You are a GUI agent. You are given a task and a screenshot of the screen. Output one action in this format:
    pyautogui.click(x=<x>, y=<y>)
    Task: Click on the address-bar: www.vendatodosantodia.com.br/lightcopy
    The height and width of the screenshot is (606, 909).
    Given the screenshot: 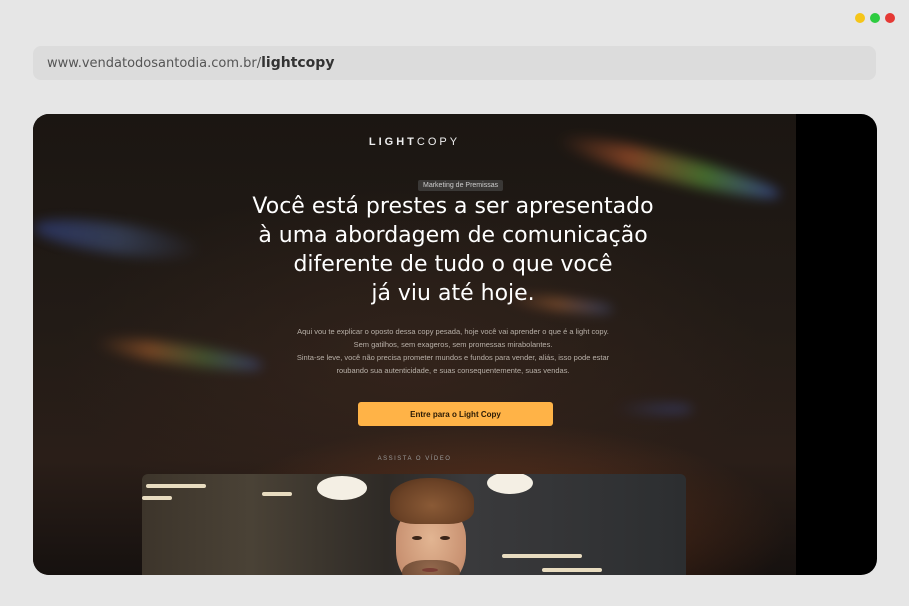 What is the action you would take?
    pyautogui.click(x=454, y=63)
    